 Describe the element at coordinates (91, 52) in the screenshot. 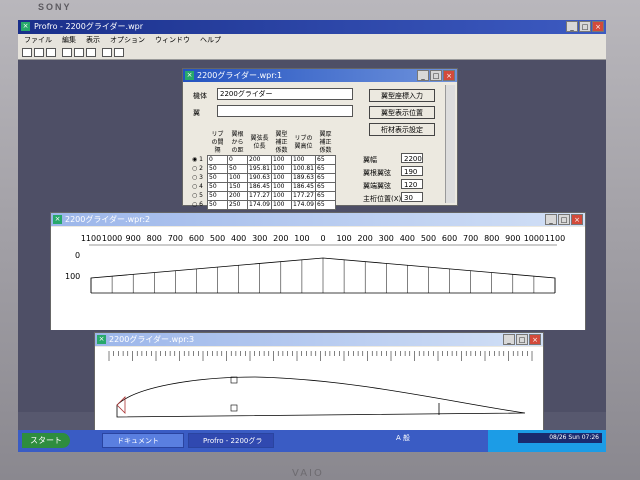

I see `paste-icon` at that location.